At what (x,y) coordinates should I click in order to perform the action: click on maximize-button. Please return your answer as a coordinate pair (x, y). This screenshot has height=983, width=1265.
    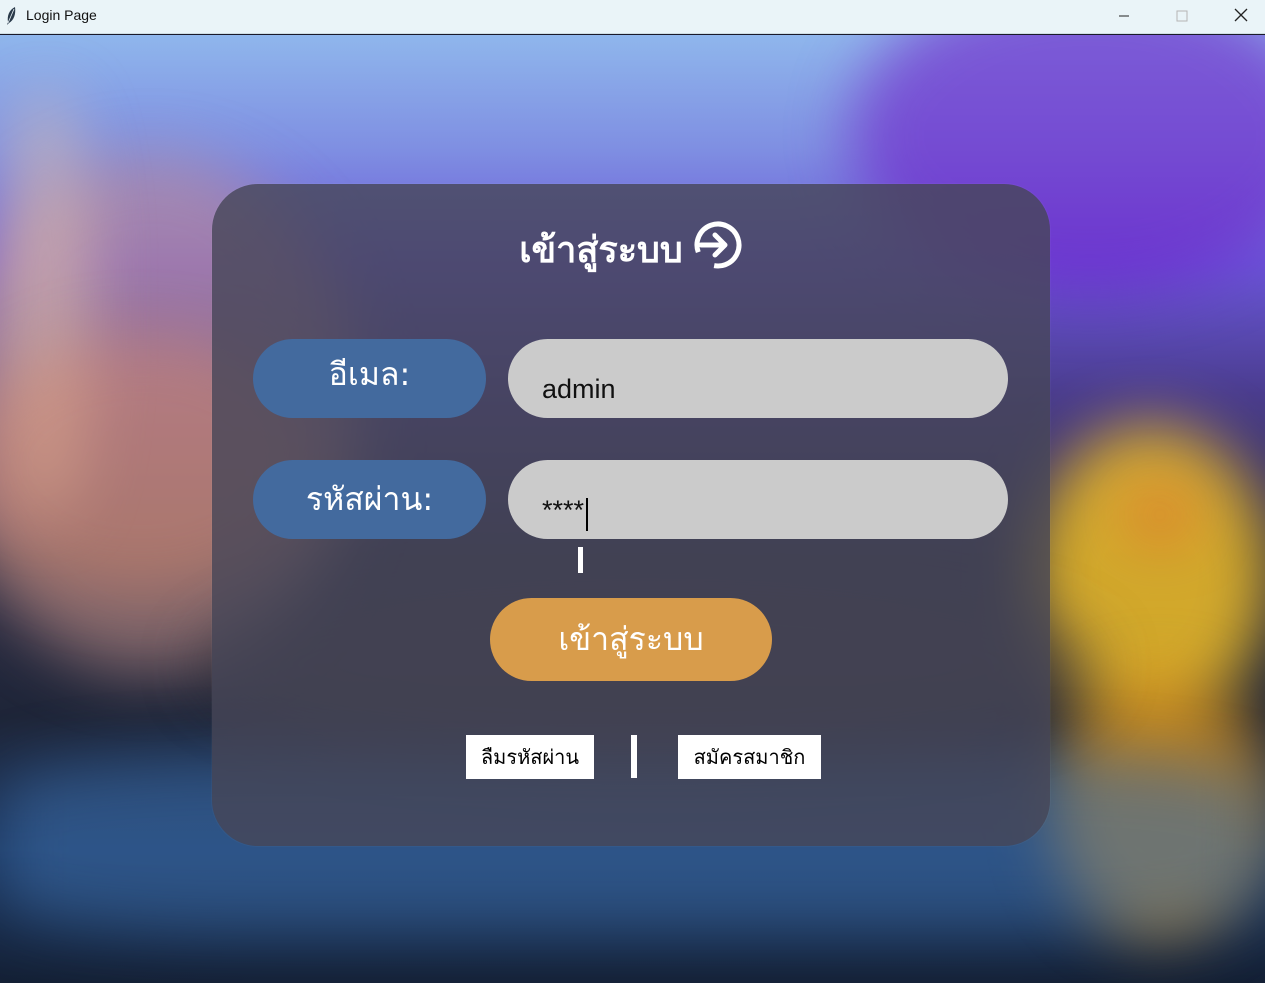
    Looking at the image, I should click on (1182, 16).